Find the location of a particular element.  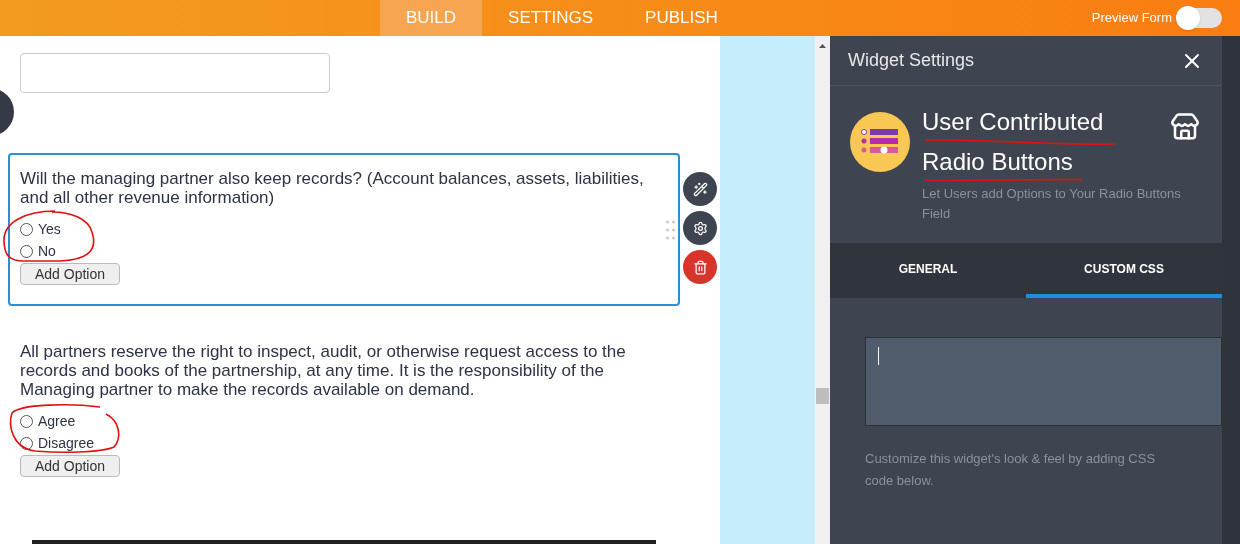

widget-name-line: Radio Buttons is located at coordinates (997, 162).